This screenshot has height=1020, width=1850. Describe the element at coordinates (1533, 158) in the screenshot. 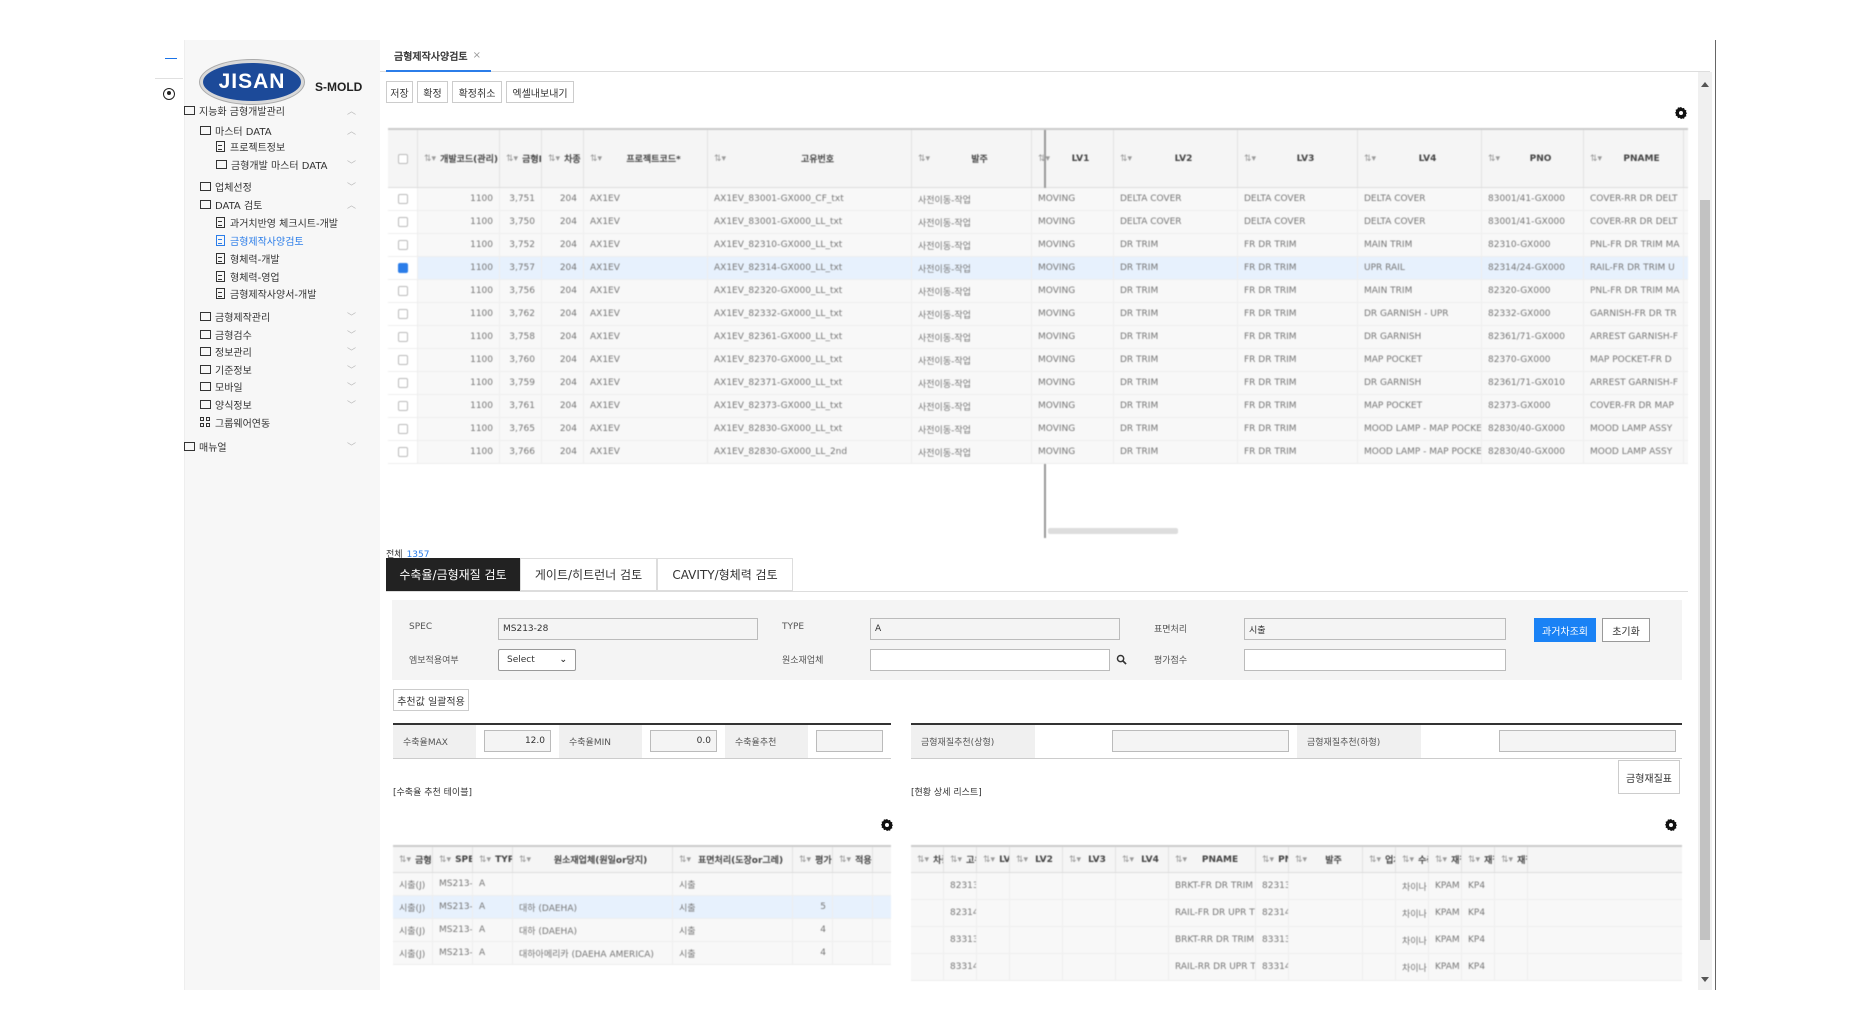

I see `column-header: ⇅▾ PNO` at that location.